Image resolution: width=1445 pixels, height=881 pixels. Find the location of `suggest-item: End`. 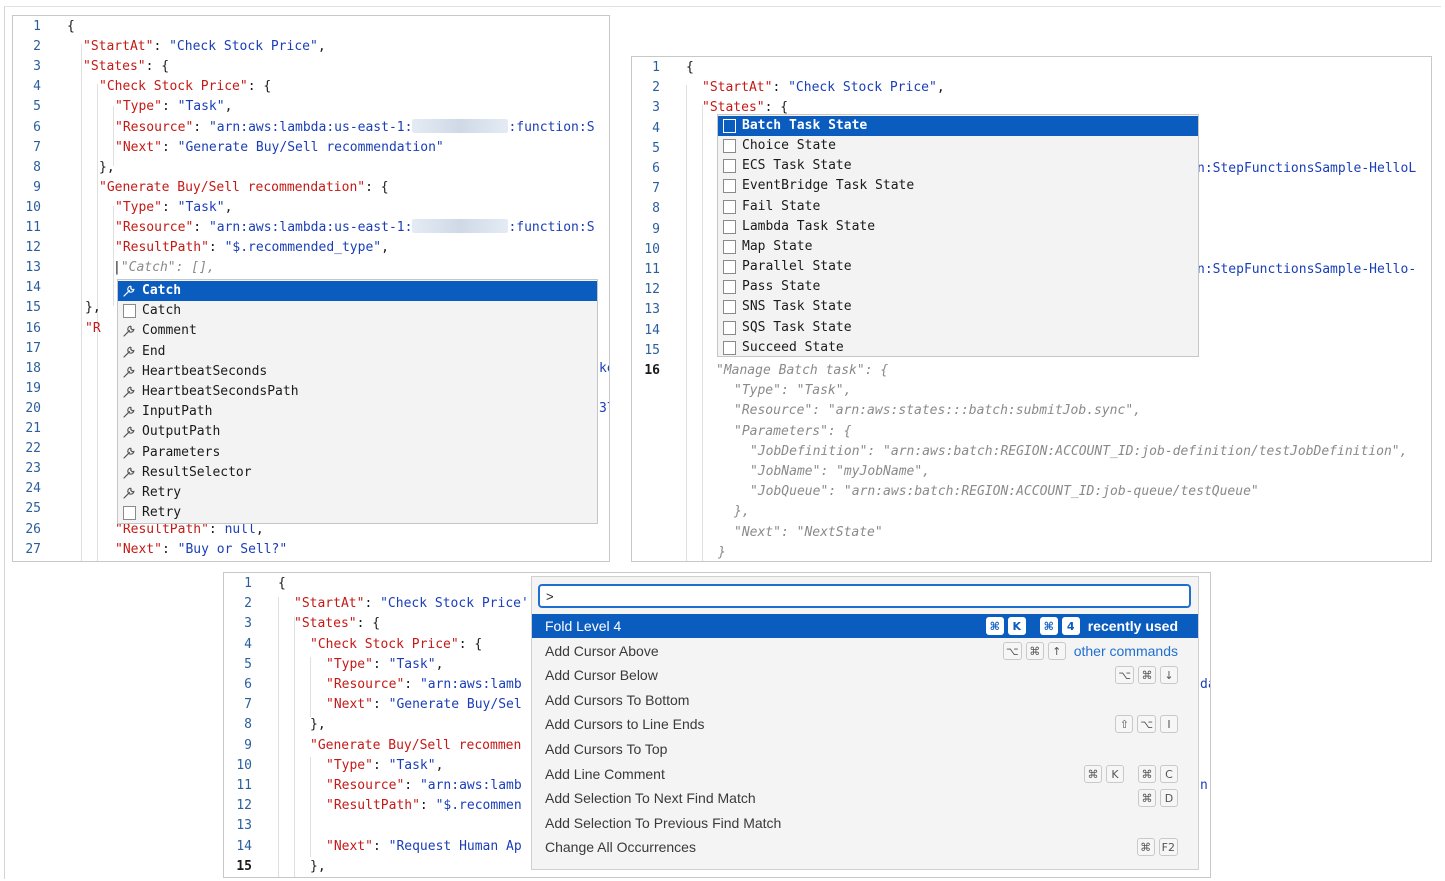

suggest-item: End is located at coordinates (357, 352).